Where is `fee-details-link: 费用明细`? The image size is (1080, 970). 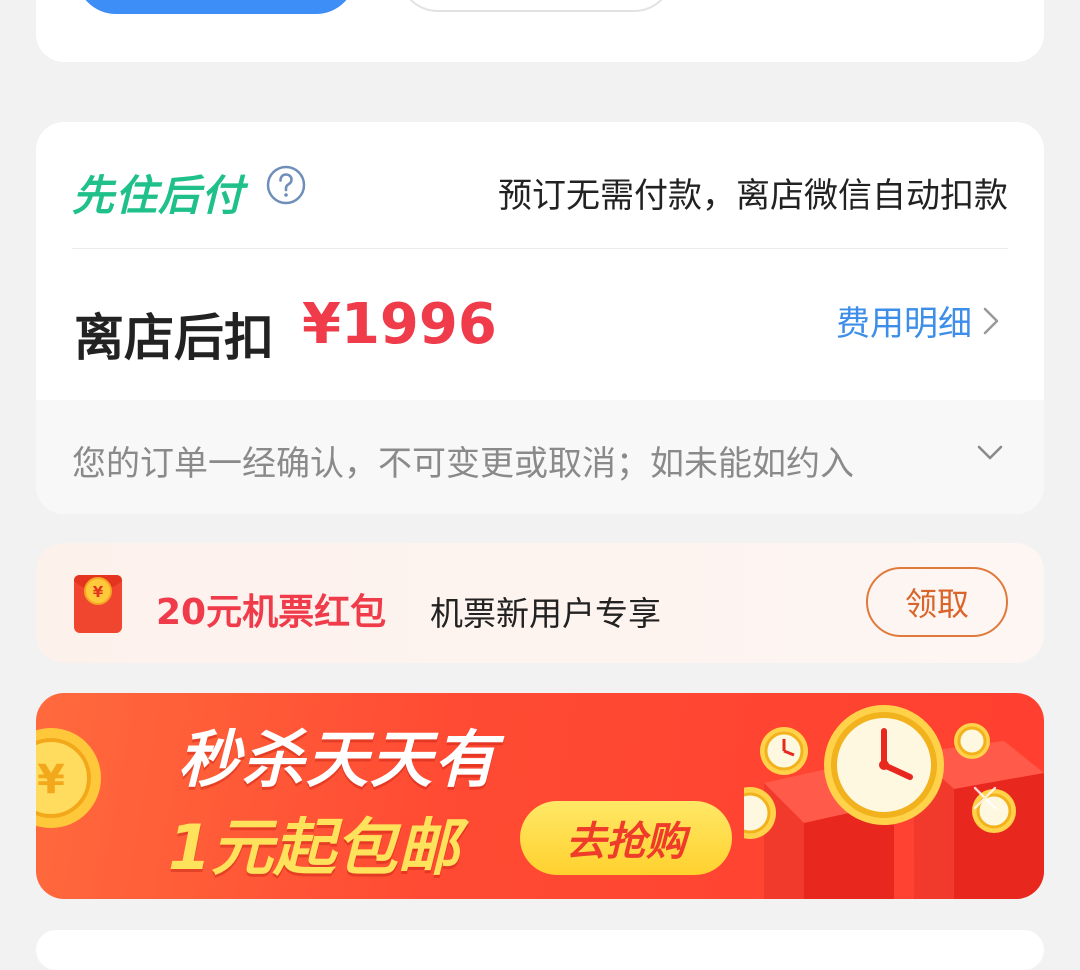 fee-details-link: 费用明细 is located at coordinates (918, 320).